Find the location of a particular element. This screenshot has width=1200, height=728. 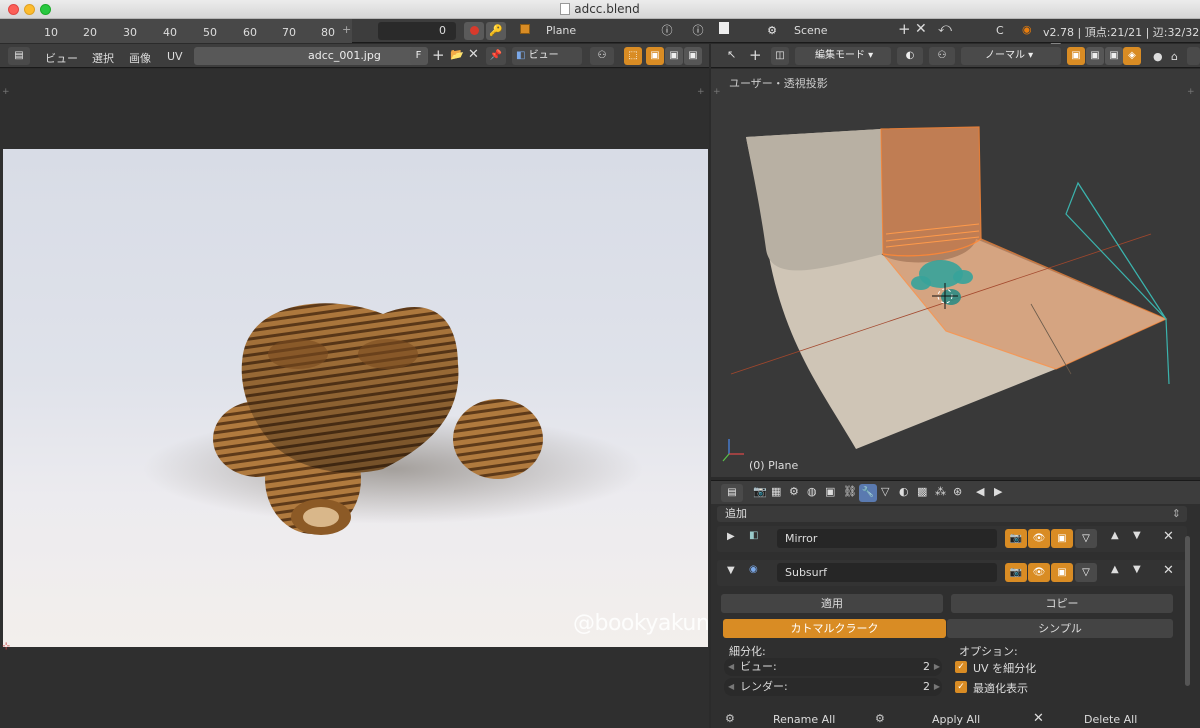

properties-scrollbar is located at coordinates (1187, 611).